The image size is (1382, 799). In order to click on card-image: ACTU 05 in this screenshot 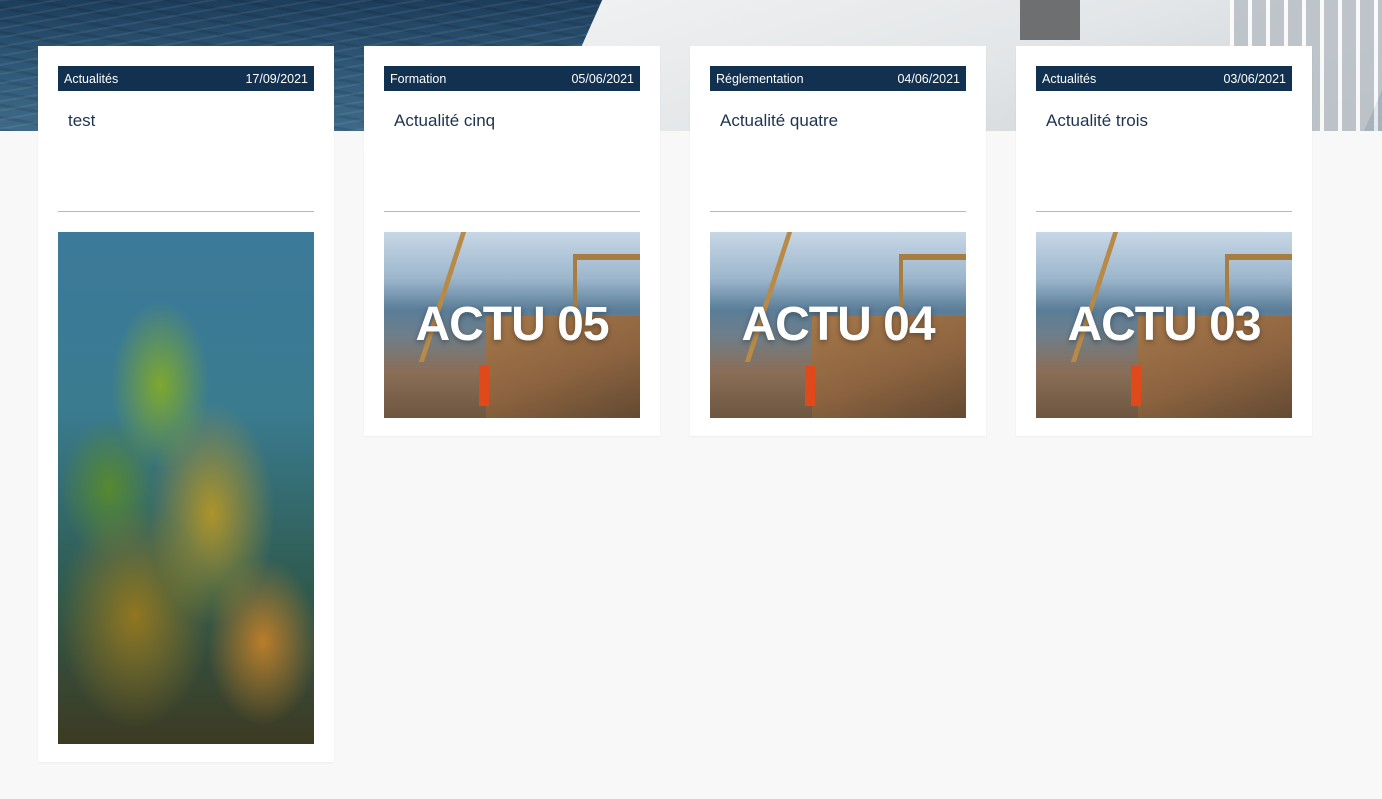, I will do `click(512, 325)`.